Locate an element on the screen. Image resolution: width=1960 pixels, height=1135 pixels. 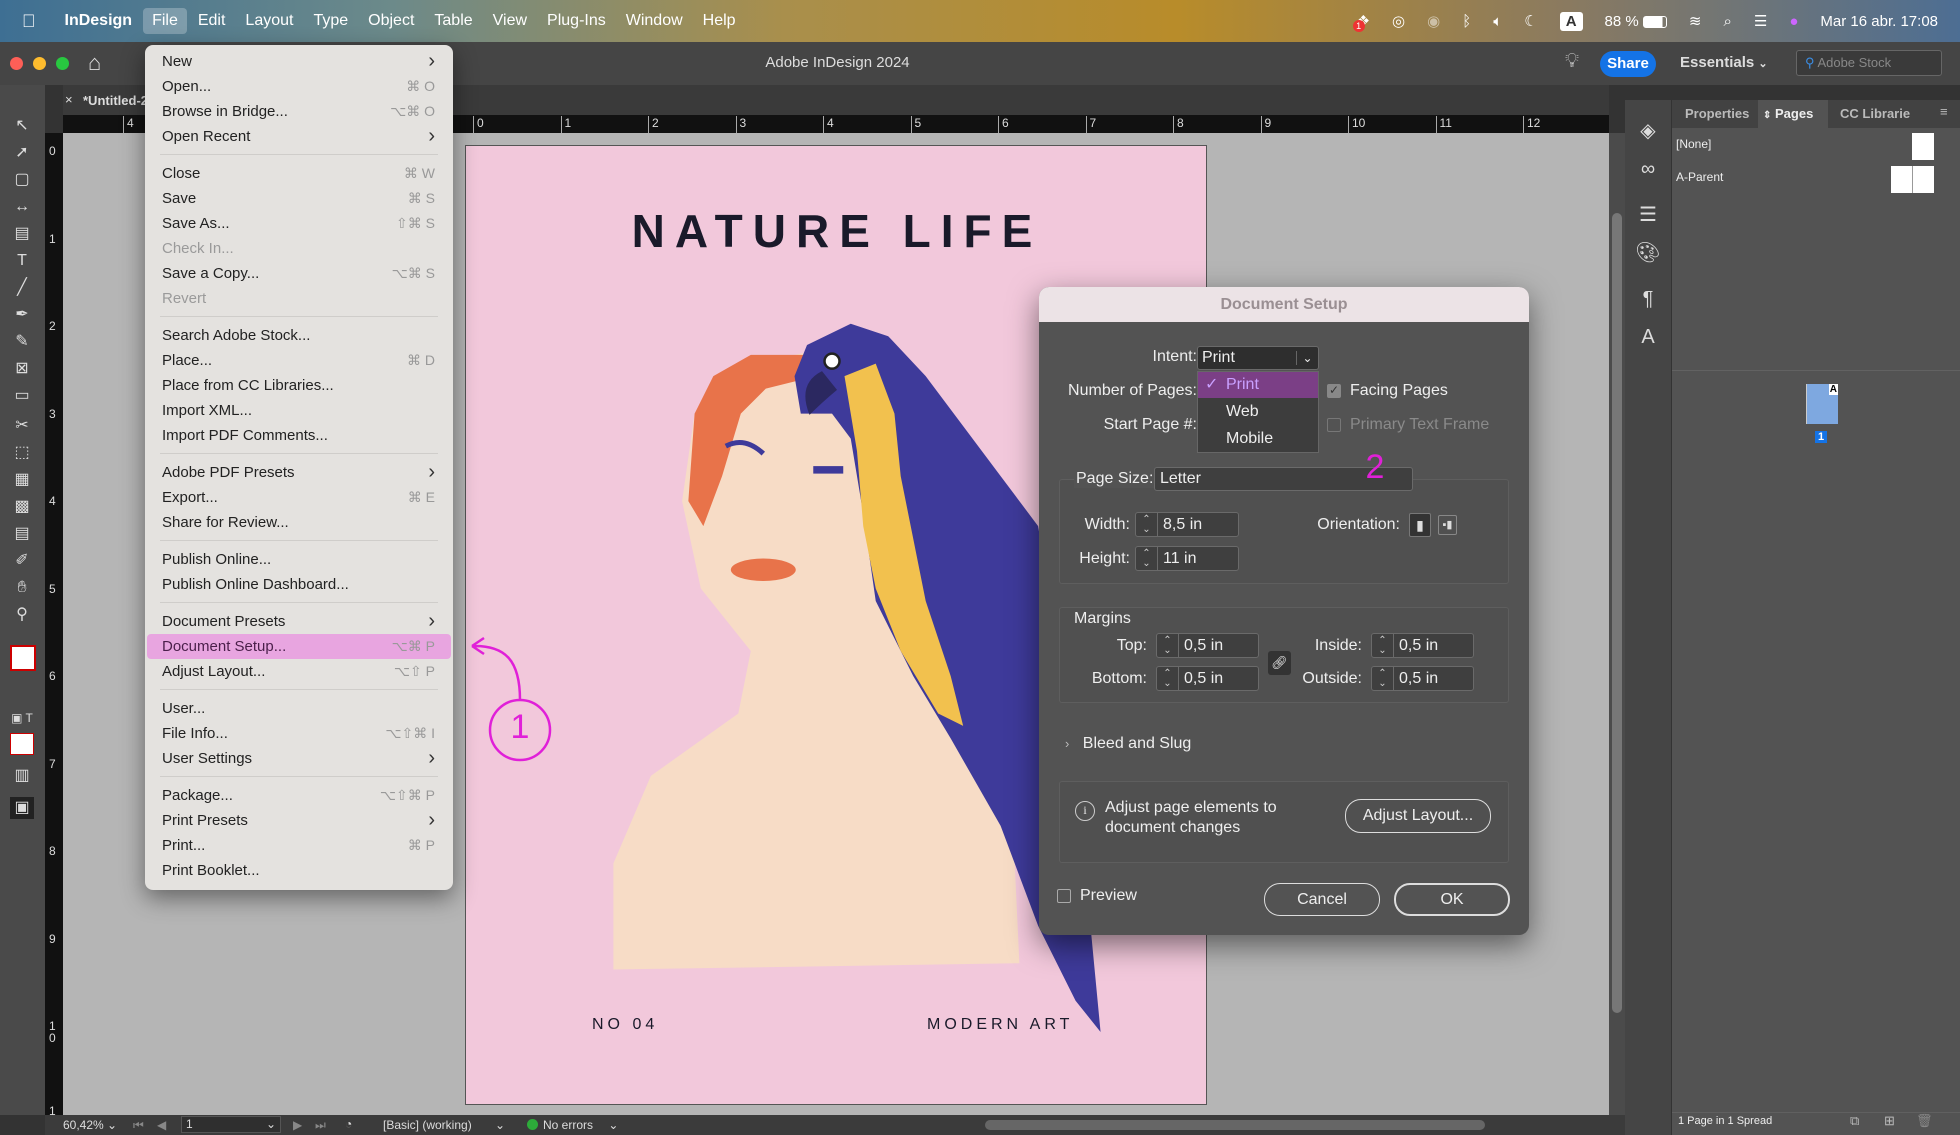
cancel-button: Cancel is located at coordinates (1322, 899).